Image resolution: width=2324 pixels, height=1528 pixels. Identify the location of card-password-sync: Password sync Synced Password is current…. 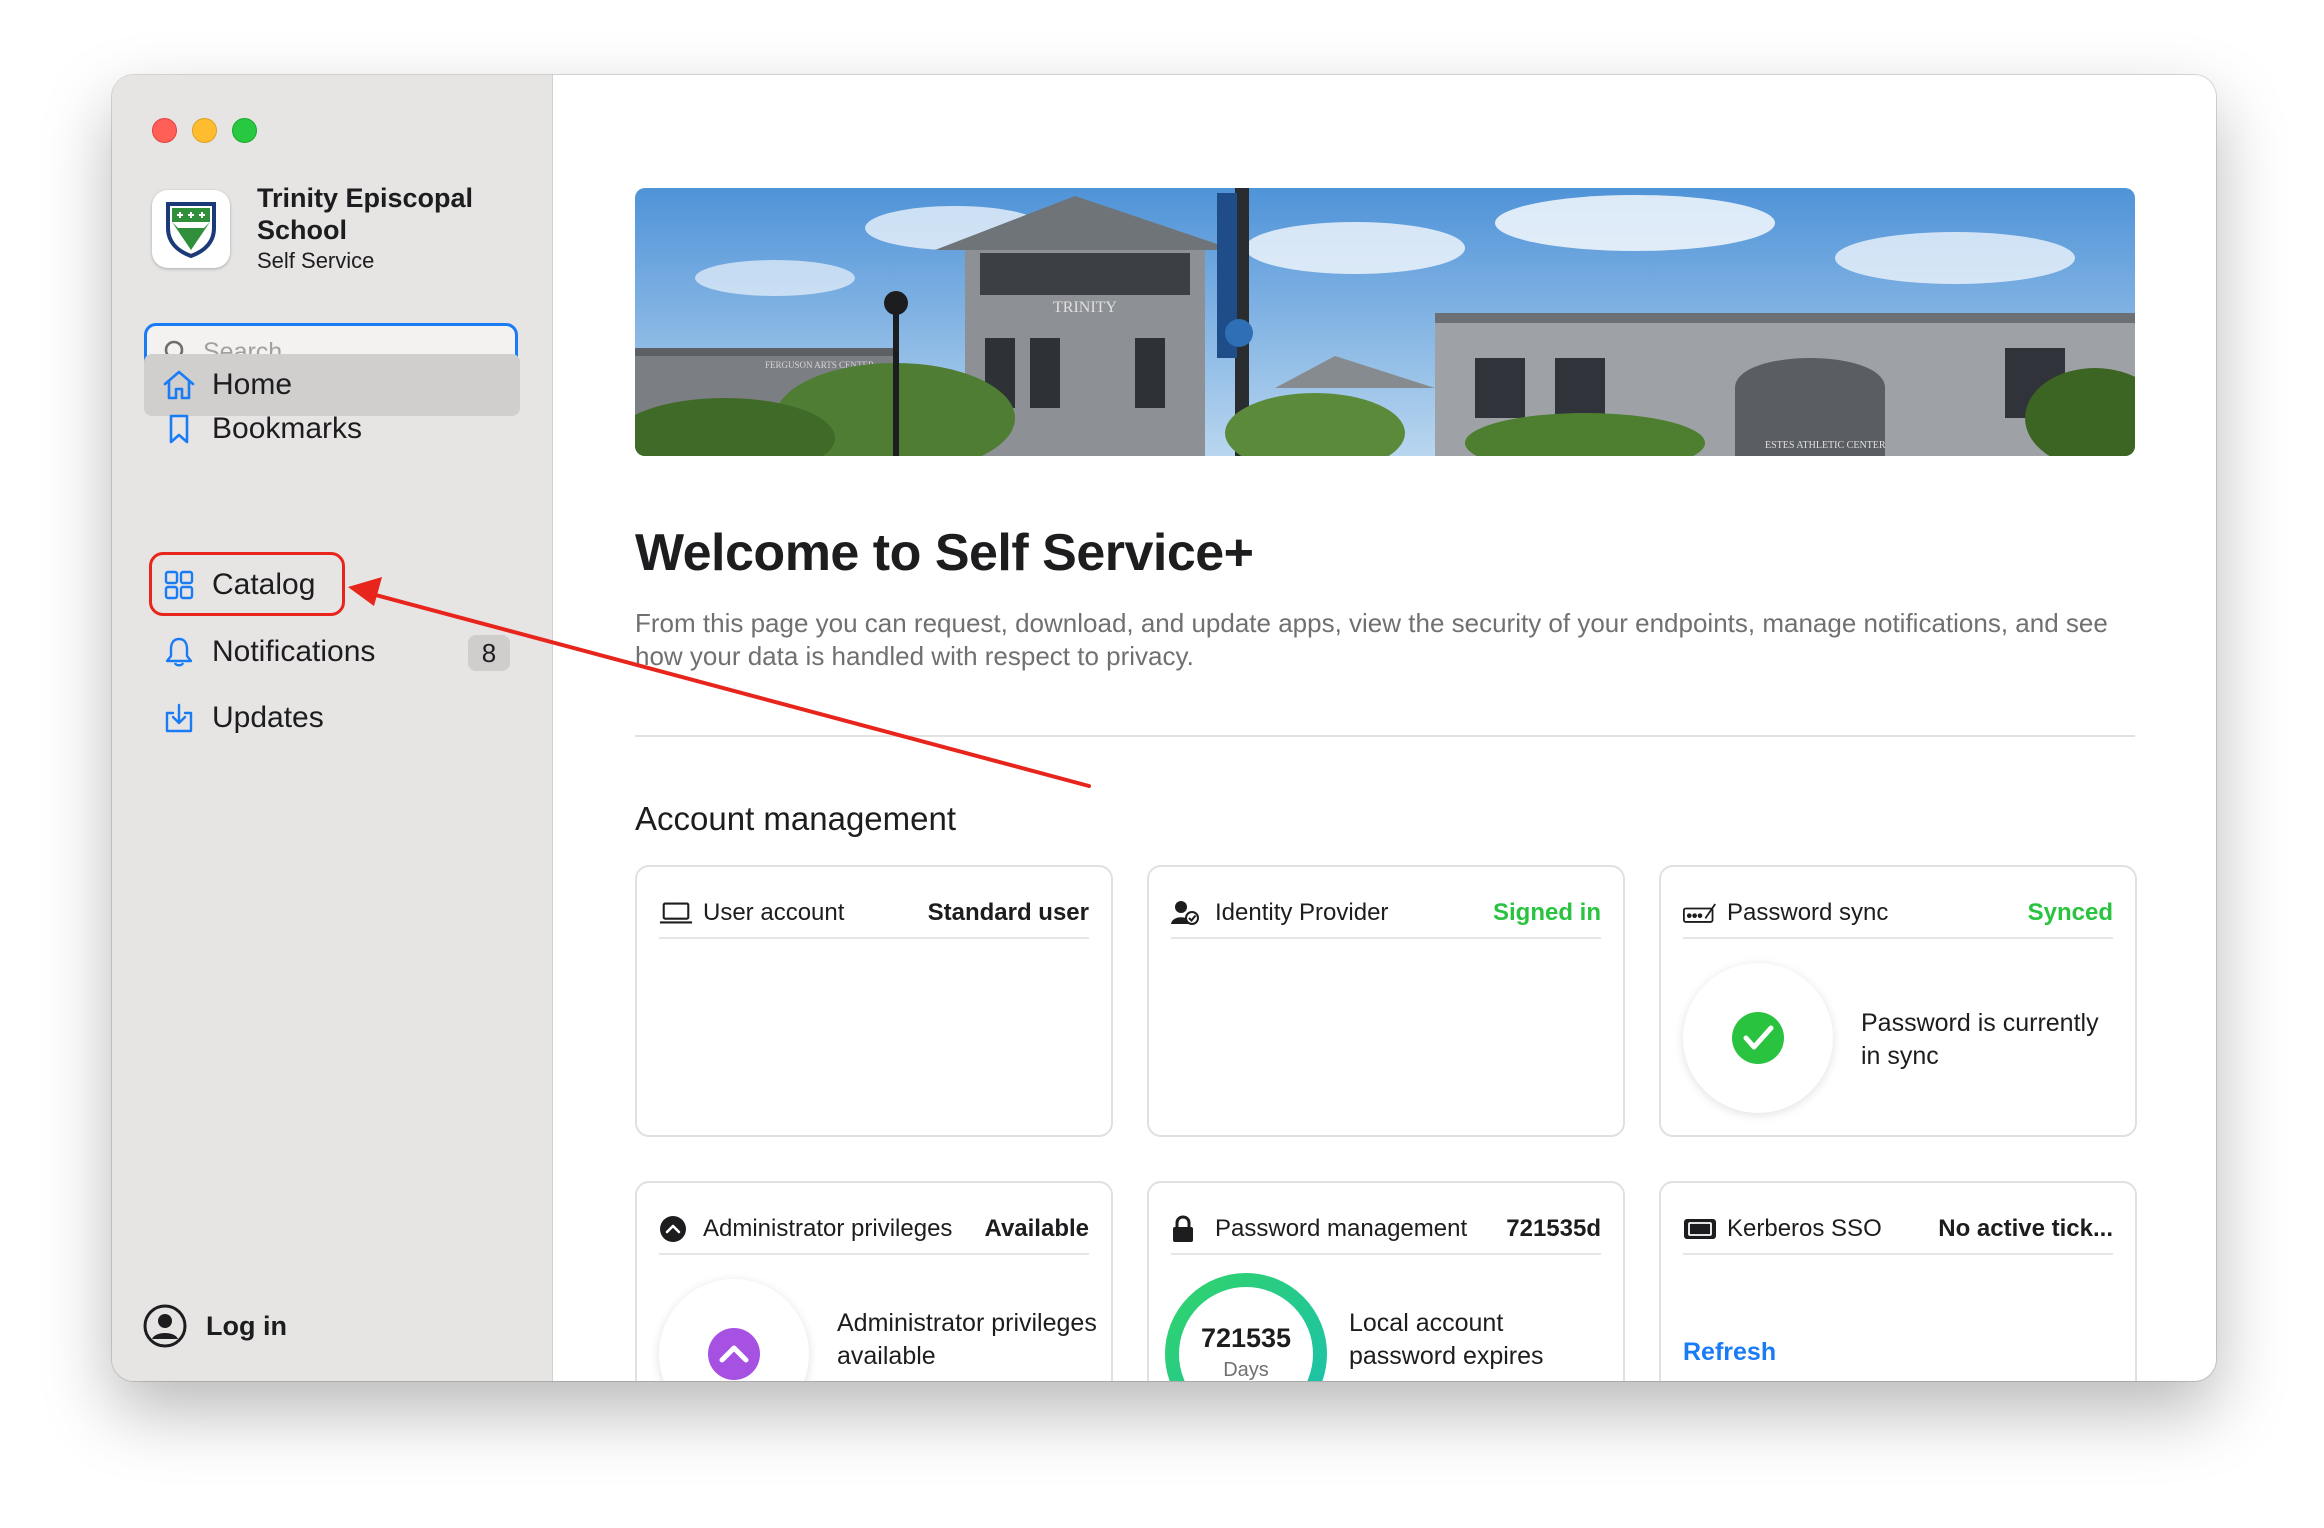
(1898, 1001).